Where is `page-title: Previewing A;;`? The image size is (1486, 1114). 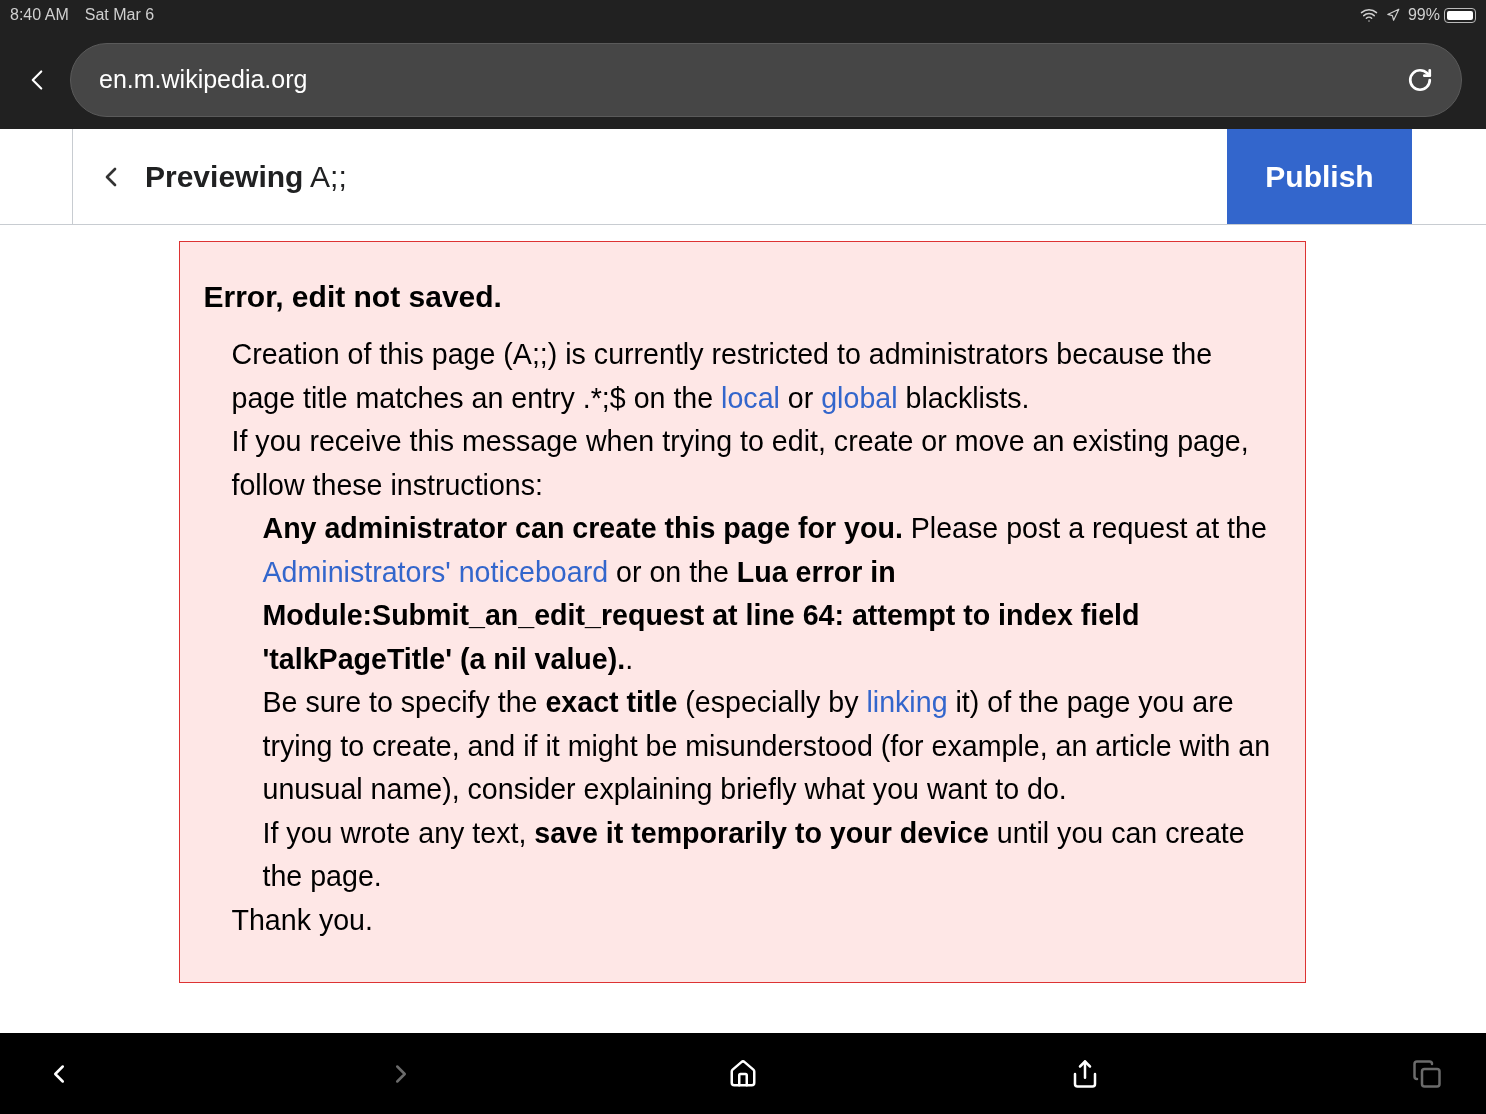 page-title: Previewing A;; is located at coordinates (246, 177).